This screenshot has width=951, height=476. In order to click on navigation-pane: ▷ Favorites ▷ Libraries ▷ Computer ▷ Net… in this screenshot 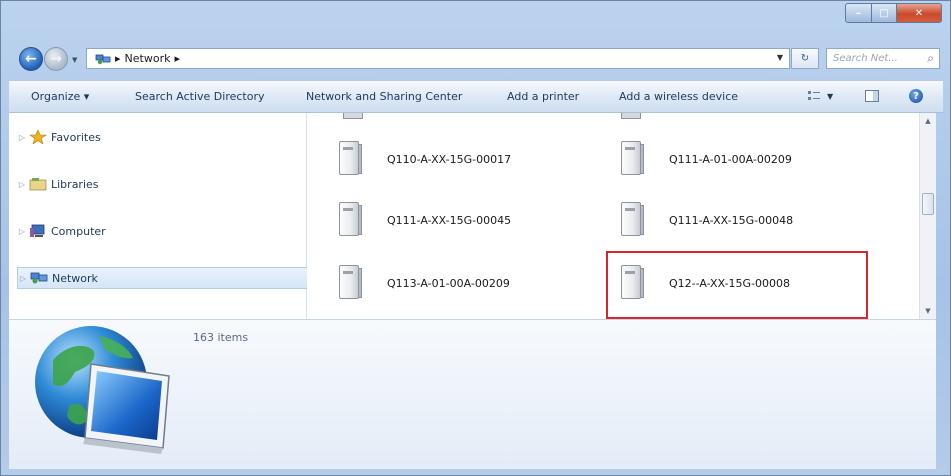, I will do `click(159, 216)`.